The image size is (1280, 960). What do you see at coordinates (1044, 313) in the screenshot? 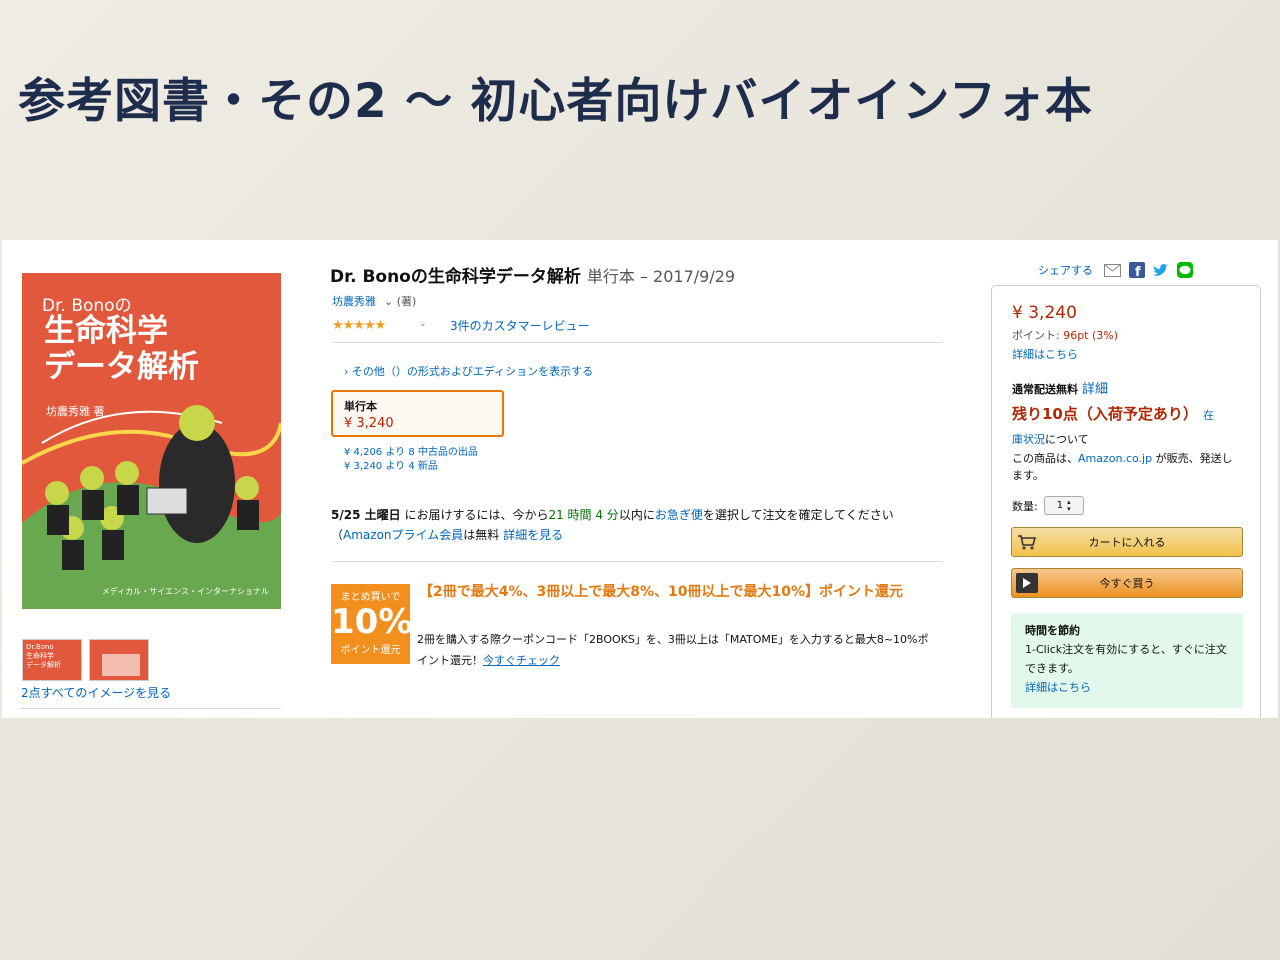
I see `buybox-price: ¥ 3,240` at bounding box center [1044, 313].